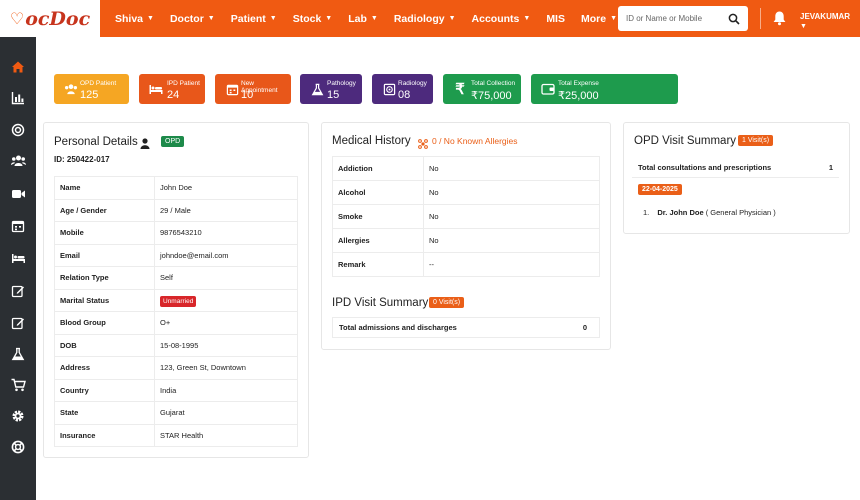 The width and height of the screenshot is (860, 500). Describe the element at coordinates (104, 210) in the screenshot. I see `row-key: Age / Gender` at that location.